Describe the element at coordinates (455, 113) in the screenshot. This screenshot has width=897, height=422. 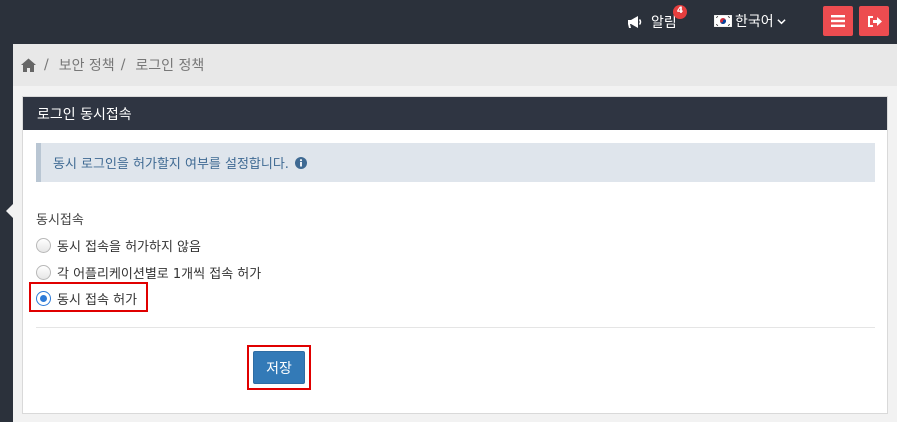
I see `panel-title: 로그인 동시접속` at that location.